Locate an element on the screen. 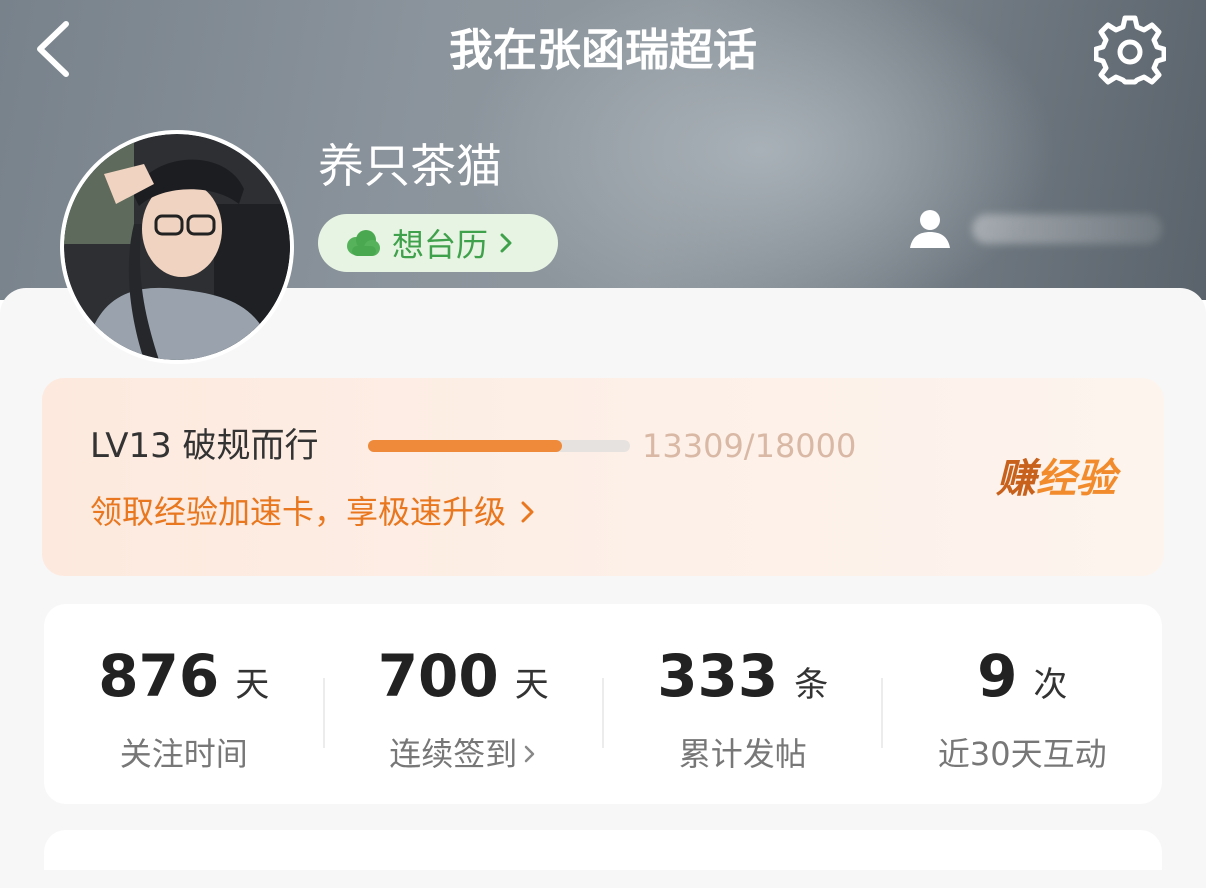 The height and width of the screenshot is (888, 1206). stat-unit: 次 is located at coordinates (1050, 685).